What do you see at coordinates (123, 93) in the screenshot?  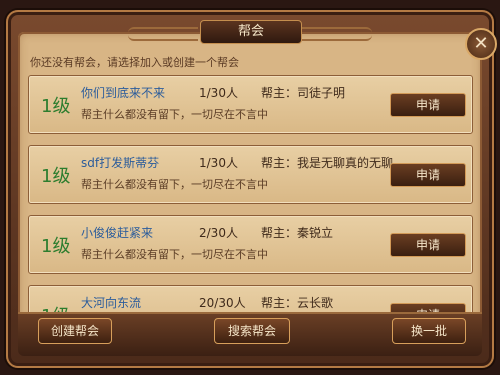 I see `guild-name: 你们到底来不来` at bounding box center [123, 93].